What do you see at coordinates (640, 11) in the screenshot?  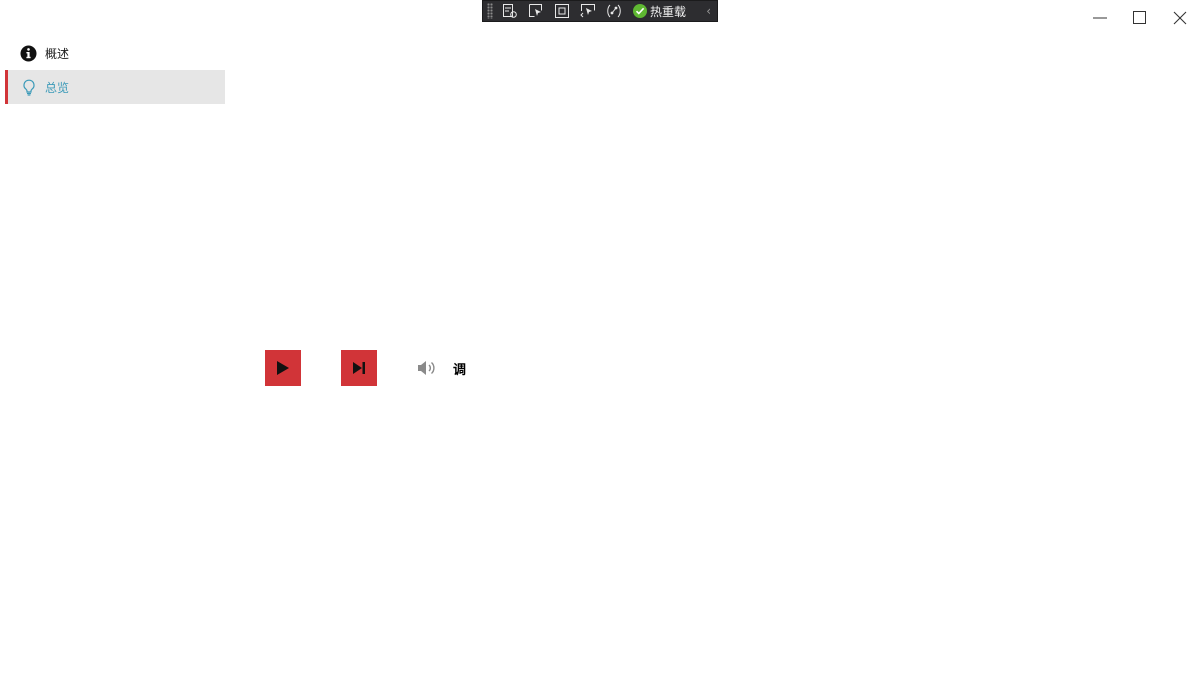 I see `check-icon` at bounding box center [640, 11].